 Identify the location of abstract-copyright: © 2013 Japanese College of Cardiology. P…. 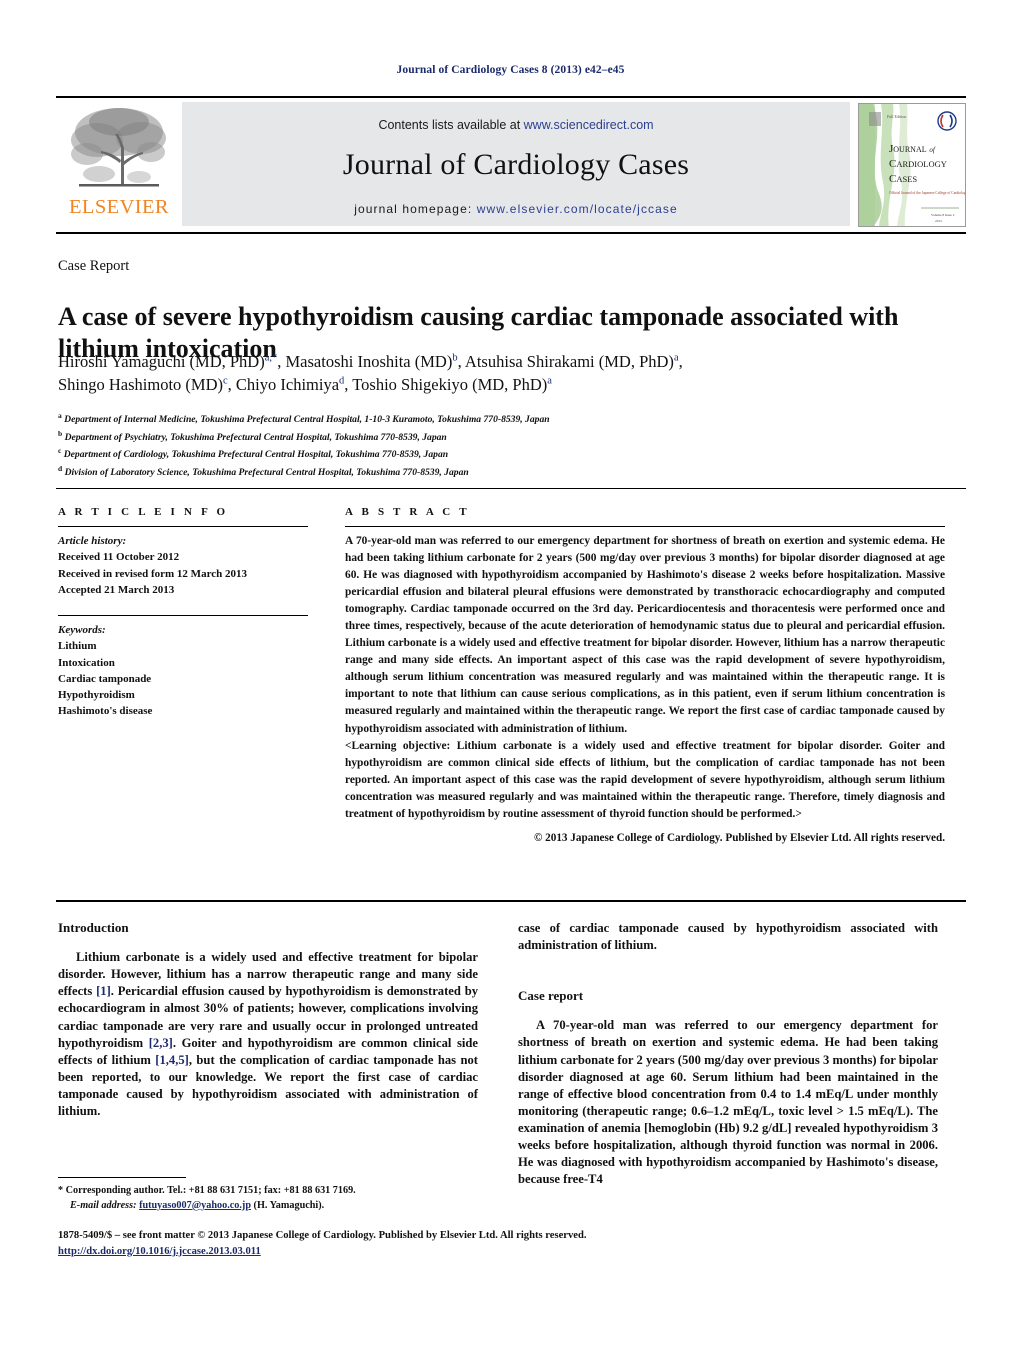
(739, 837).